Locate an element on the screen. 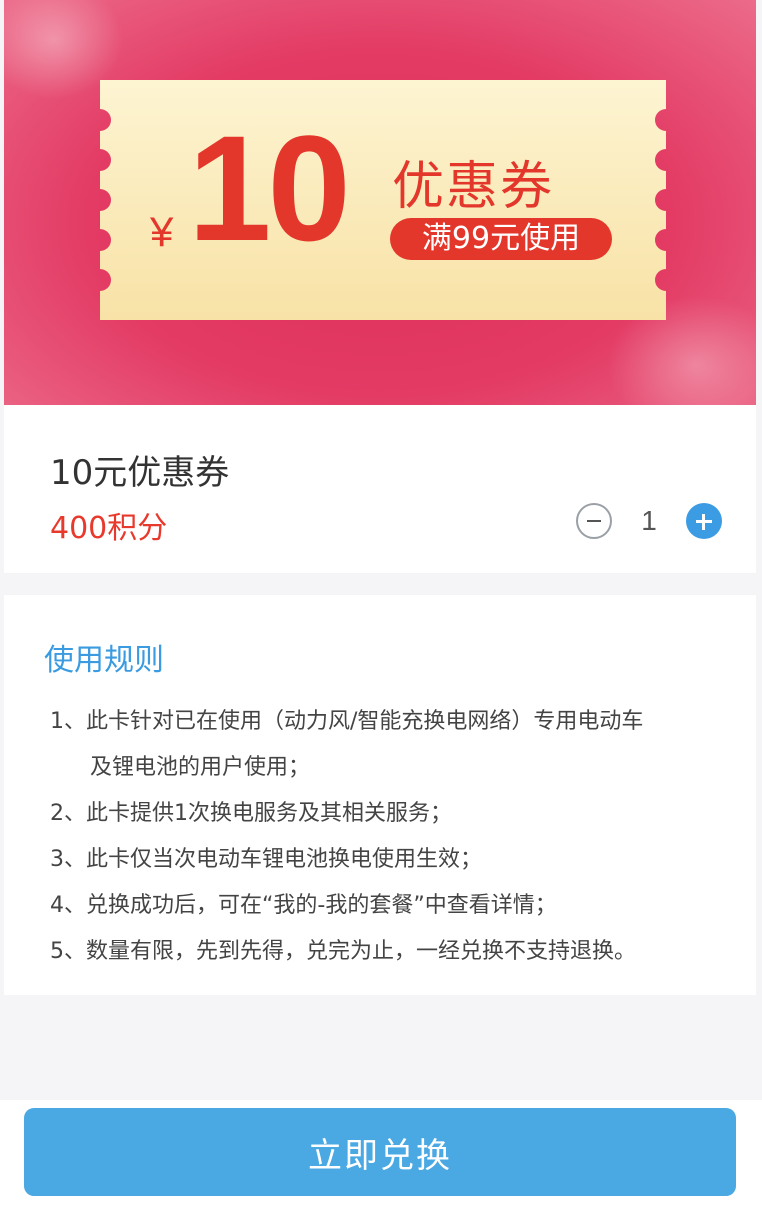  bottom-action-bar: 立即兑换 is located at coordinates (381, 1154).